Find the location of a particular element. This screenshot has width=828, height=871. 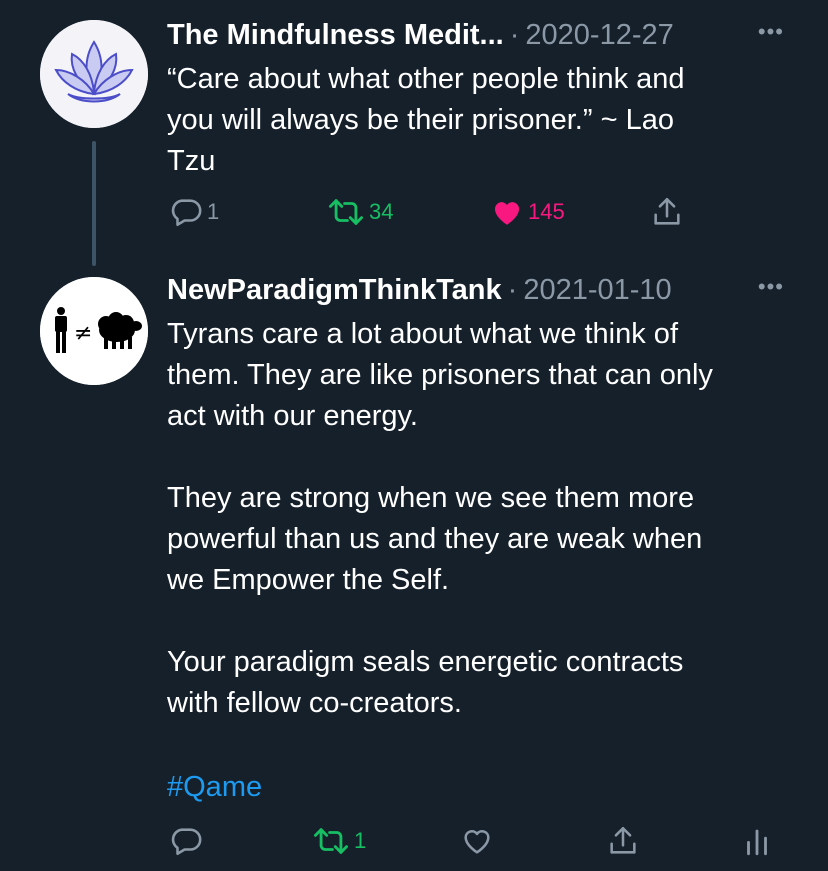

heart-outline-icon is located at coordinates (477, 842).